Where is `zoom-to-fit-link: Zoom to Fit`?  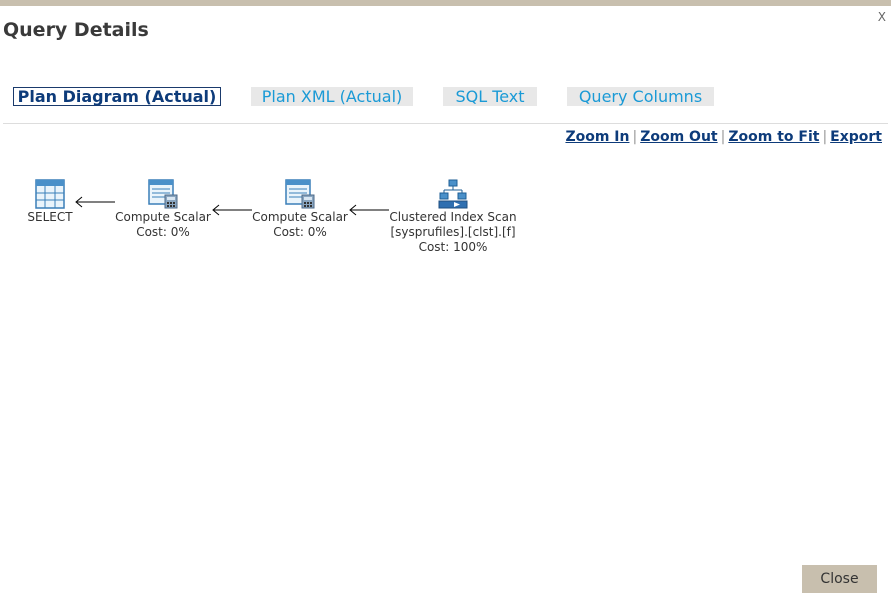
zoom-to-fit-link: Zoom to Fit is located at coordinates (773, 137).